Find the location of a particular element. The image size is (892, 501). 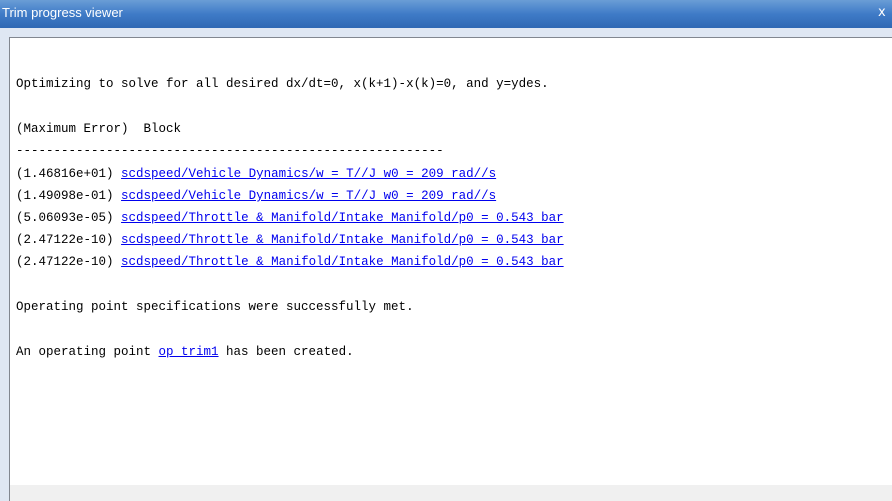

created-suffix: has been created. is located at coordinates (286, 352).